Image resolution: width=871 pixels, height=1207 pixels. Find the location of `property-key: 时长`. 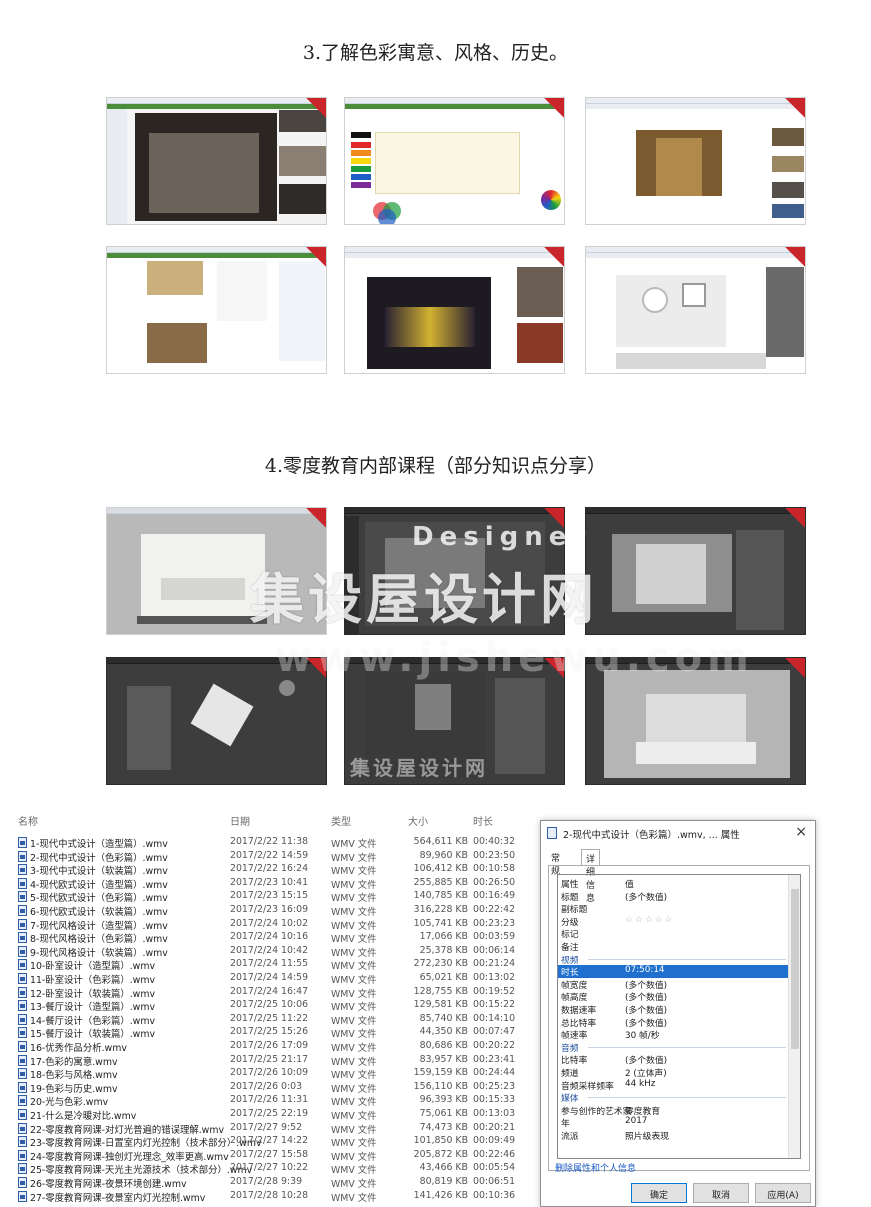

property-key: 时长 is located at coordinates (570, 973).